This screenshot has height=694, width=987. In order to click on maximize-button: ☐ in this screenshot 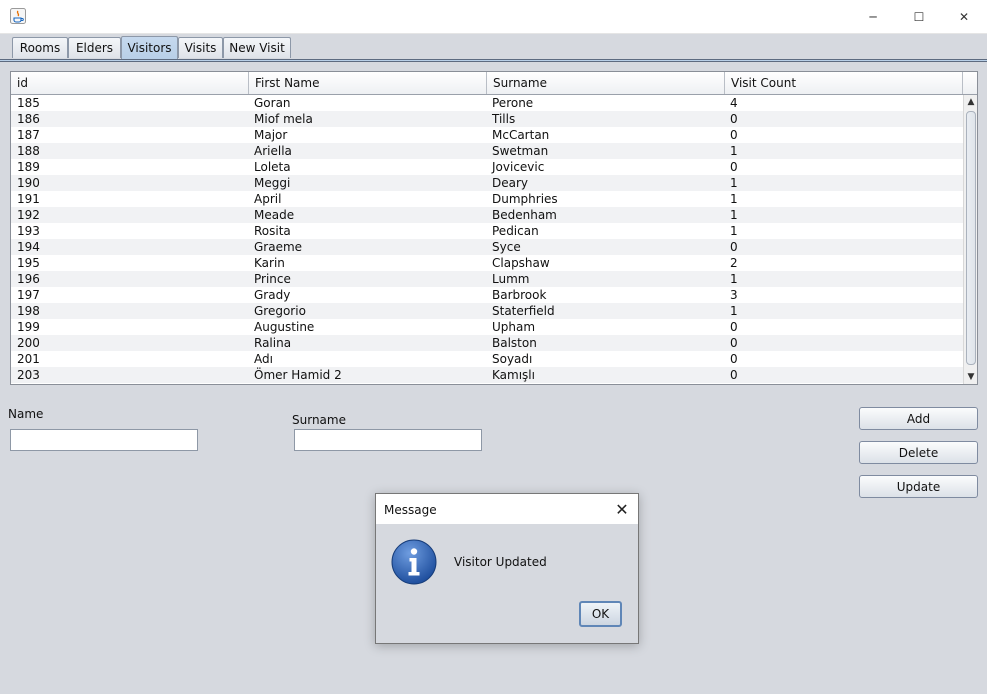, I will do `click(919, 16)`.